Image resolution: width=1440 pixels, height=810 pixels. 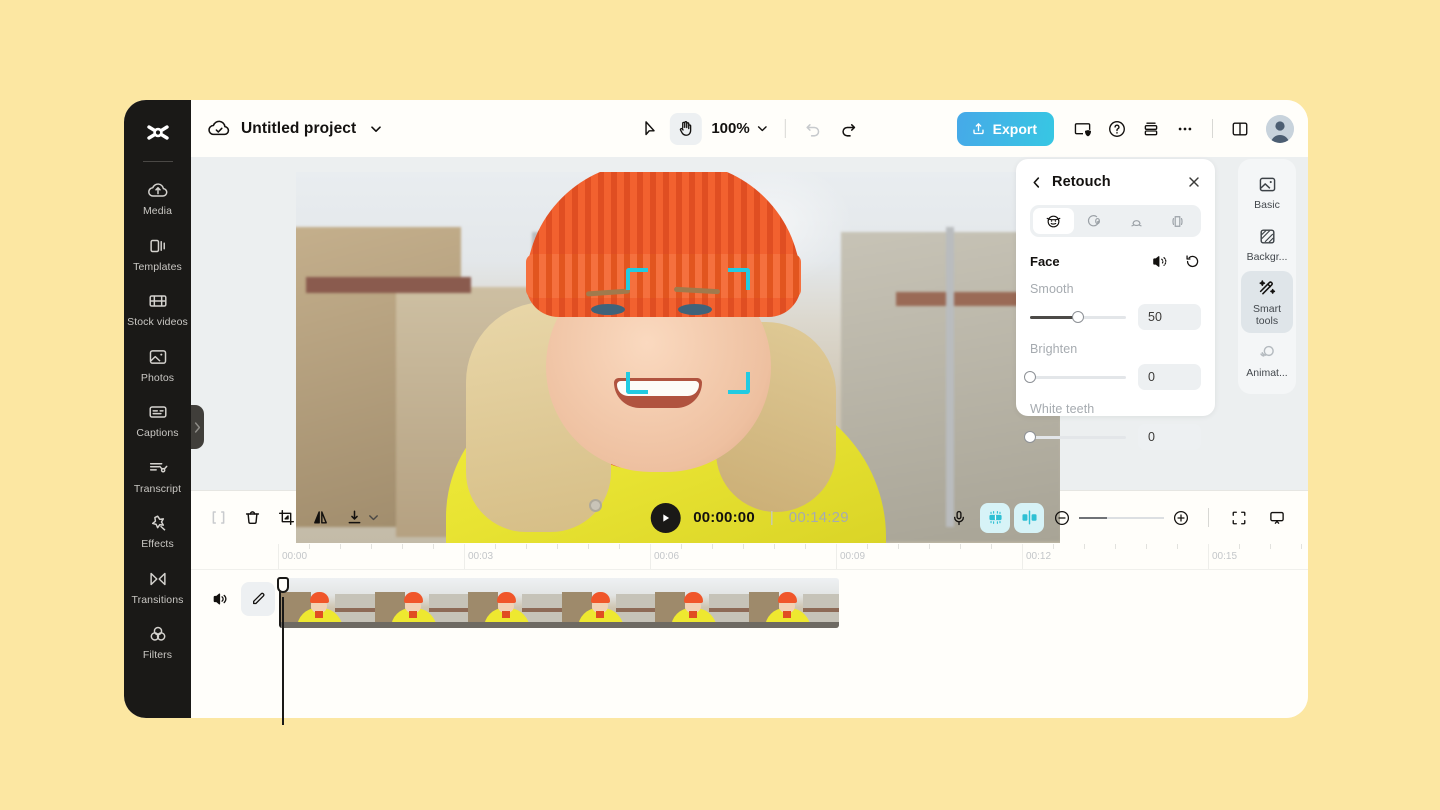 I want to click on zoom-slider-track, so click(x=1121, y=517).